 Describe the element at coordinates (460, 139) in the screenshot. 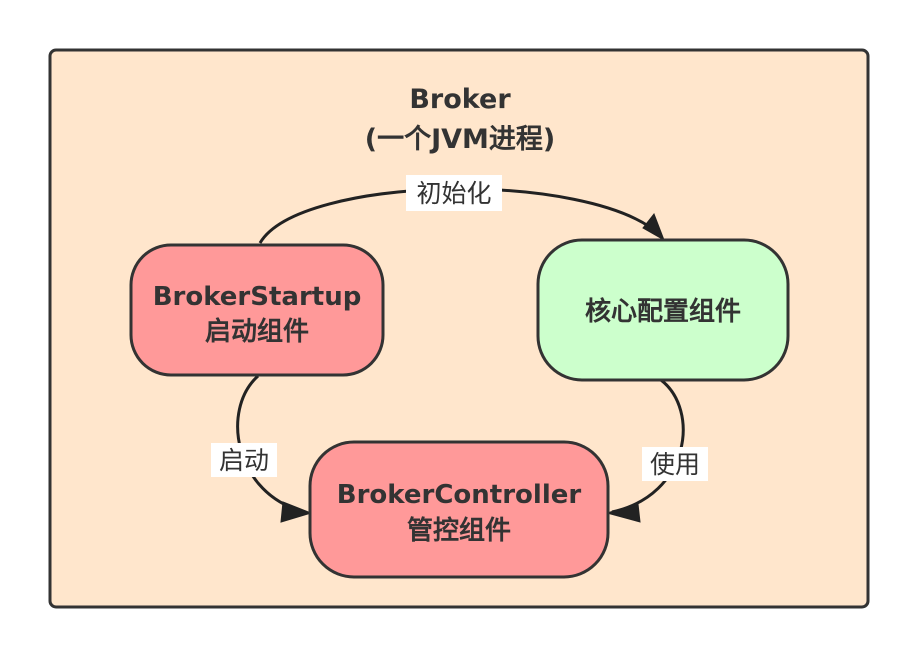

I see `container-subtitle: (一个JVM进程)` at that location.